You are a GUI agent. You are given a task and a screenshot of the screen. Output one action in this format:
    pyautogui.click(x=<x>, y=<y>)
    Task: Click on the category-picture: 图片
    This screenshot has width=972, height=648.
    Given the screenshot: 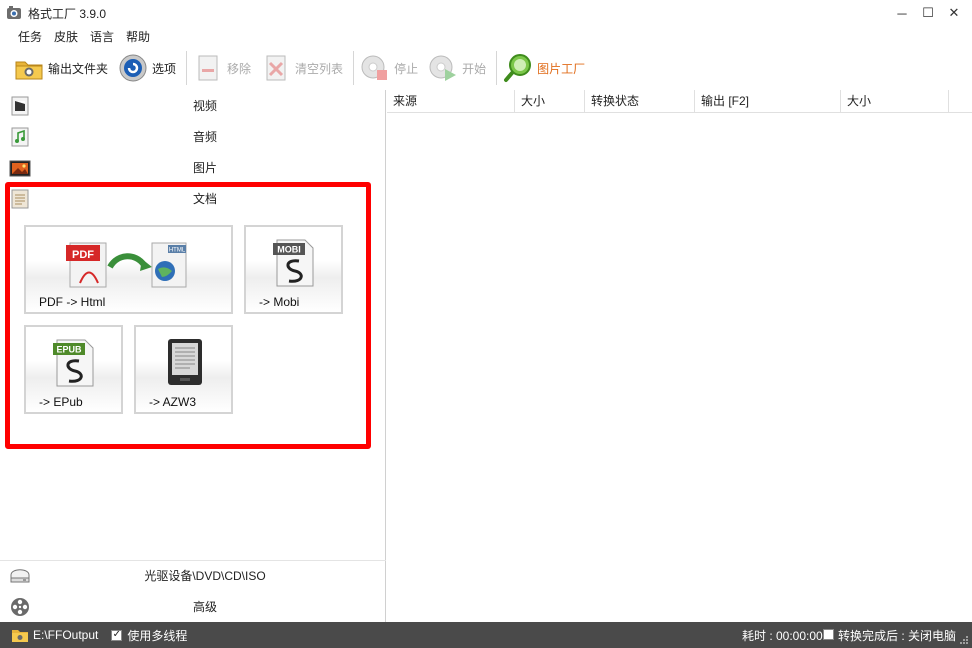 What is the action you would take?
    pyautogui.click(x=193, y=167)
    